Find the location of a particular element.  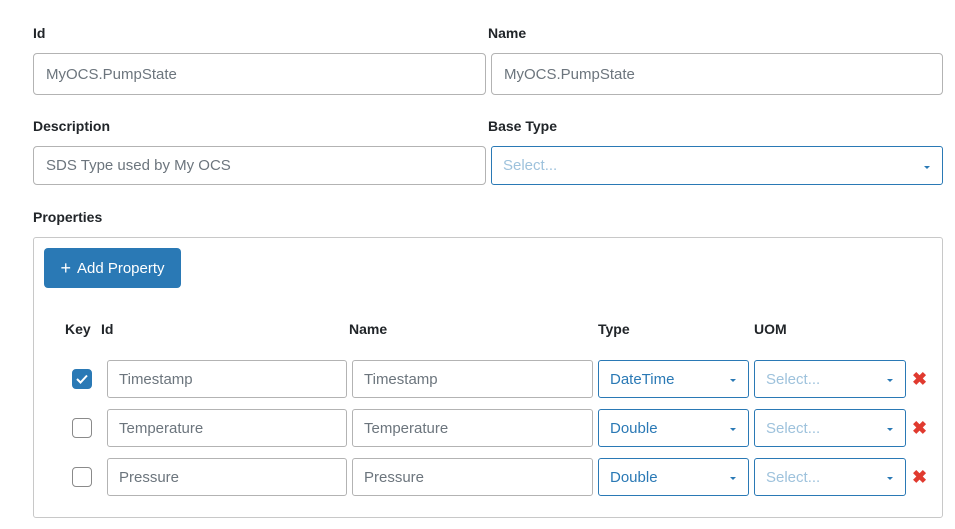

property-name-input: Pressure is located at coordinates (472, 477).